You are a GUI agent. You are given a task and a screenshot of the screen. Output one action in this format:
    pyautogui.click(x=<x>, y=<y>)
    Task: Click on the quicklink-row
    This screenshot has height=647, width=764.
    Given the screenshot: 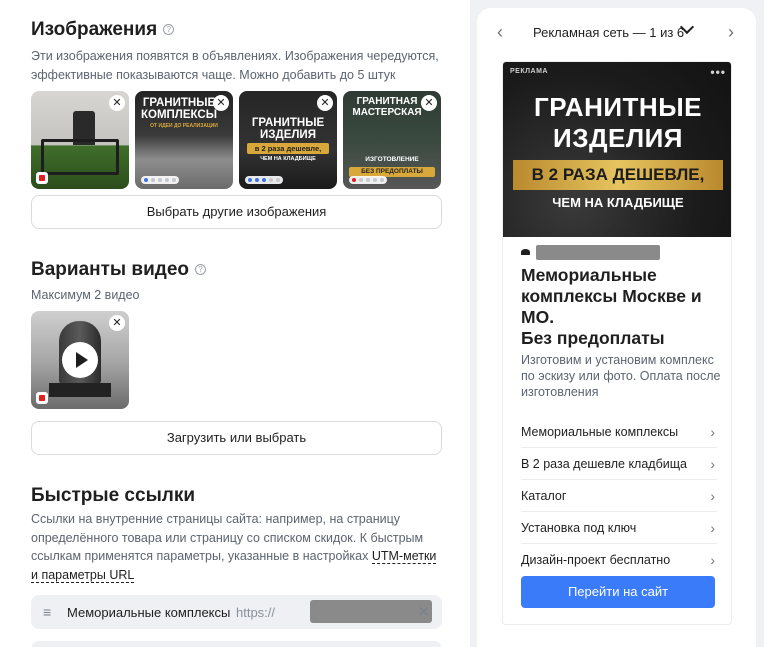 What is the action you would take?
    pyautogui.click(x=236, y=644)
    